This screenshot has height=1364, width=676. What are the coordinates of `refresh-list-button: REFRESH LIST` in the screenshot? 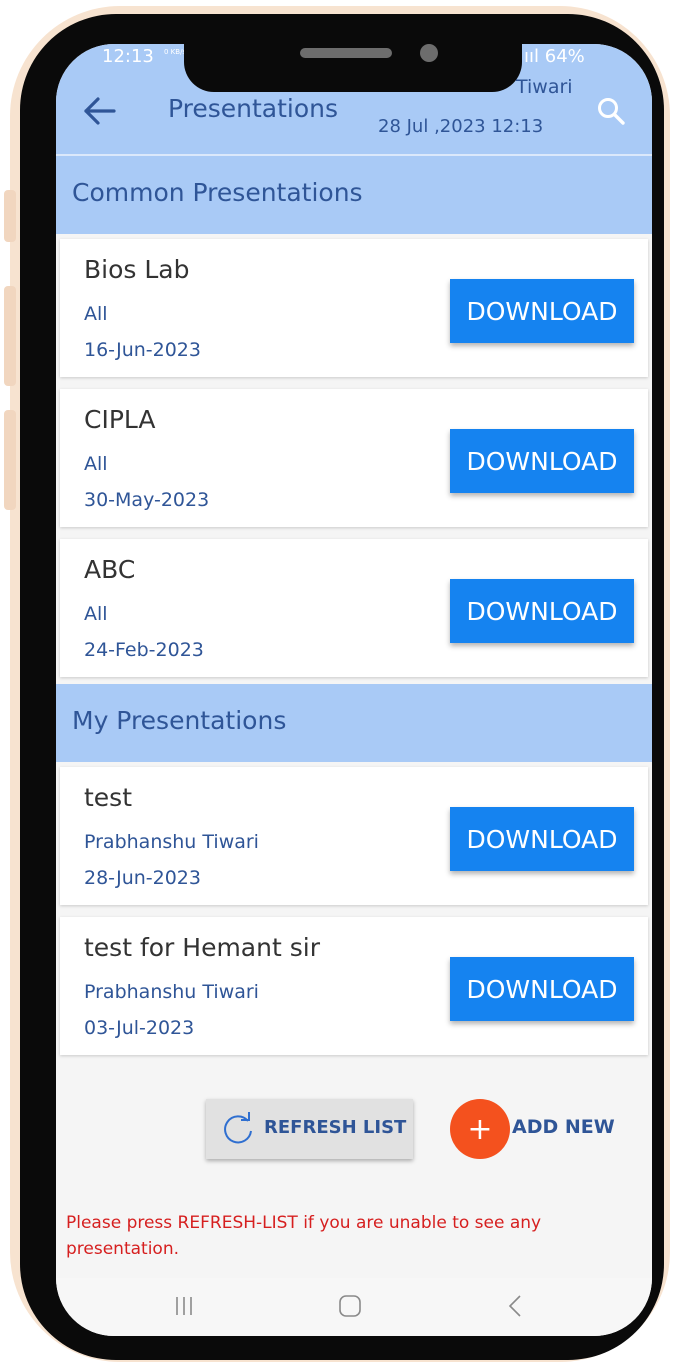 It's located at (309, 1129).